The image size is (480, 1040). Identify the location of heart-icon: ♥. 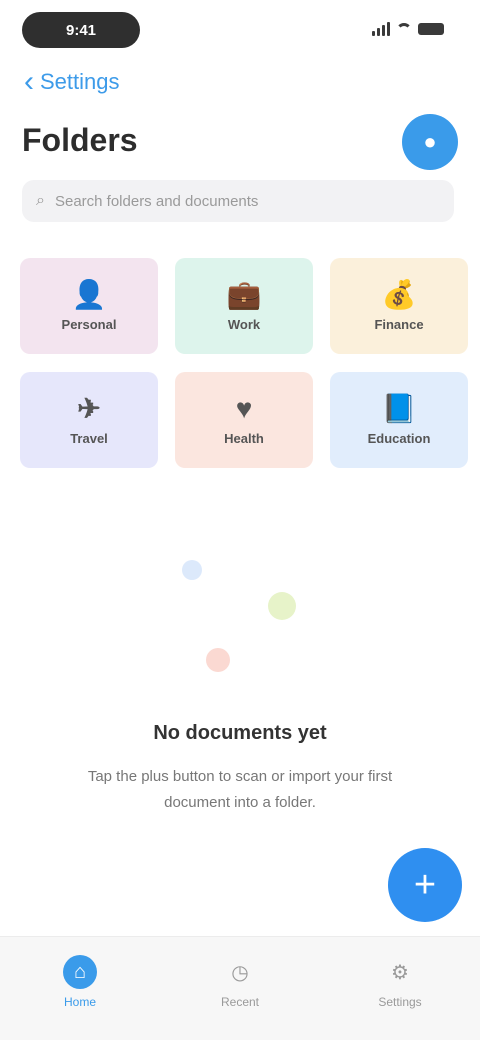
(244, 408).